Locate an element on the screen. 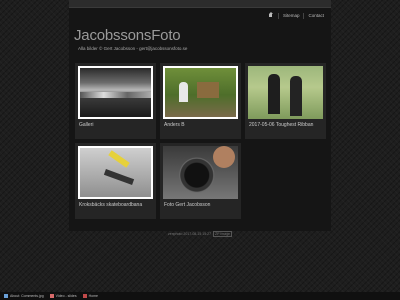 This screenshot has height=300, width=400. top-bar is located at coordinates (200, 4).